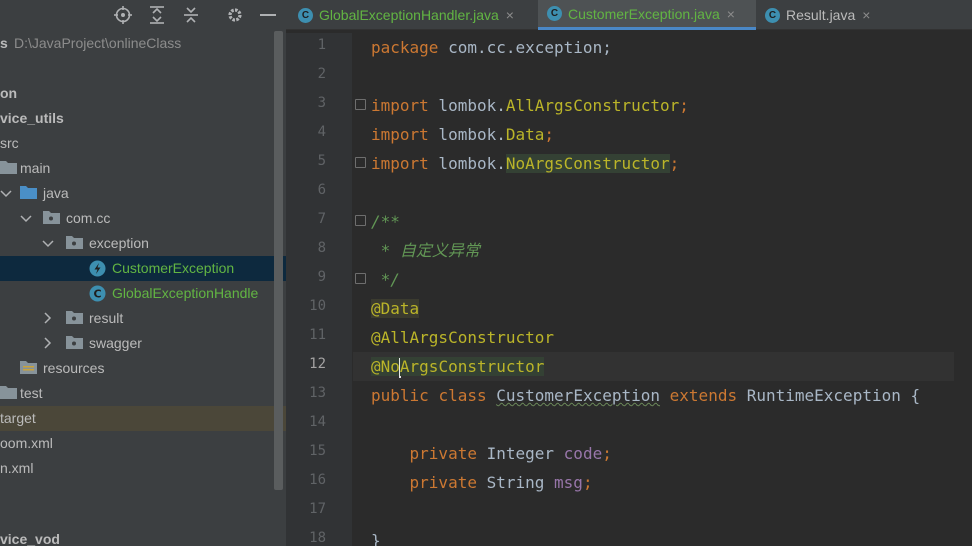  What do you see at coordinates (385, 279) in the screenshot?
I see `code-line: */` at bounding box center [385, 279].